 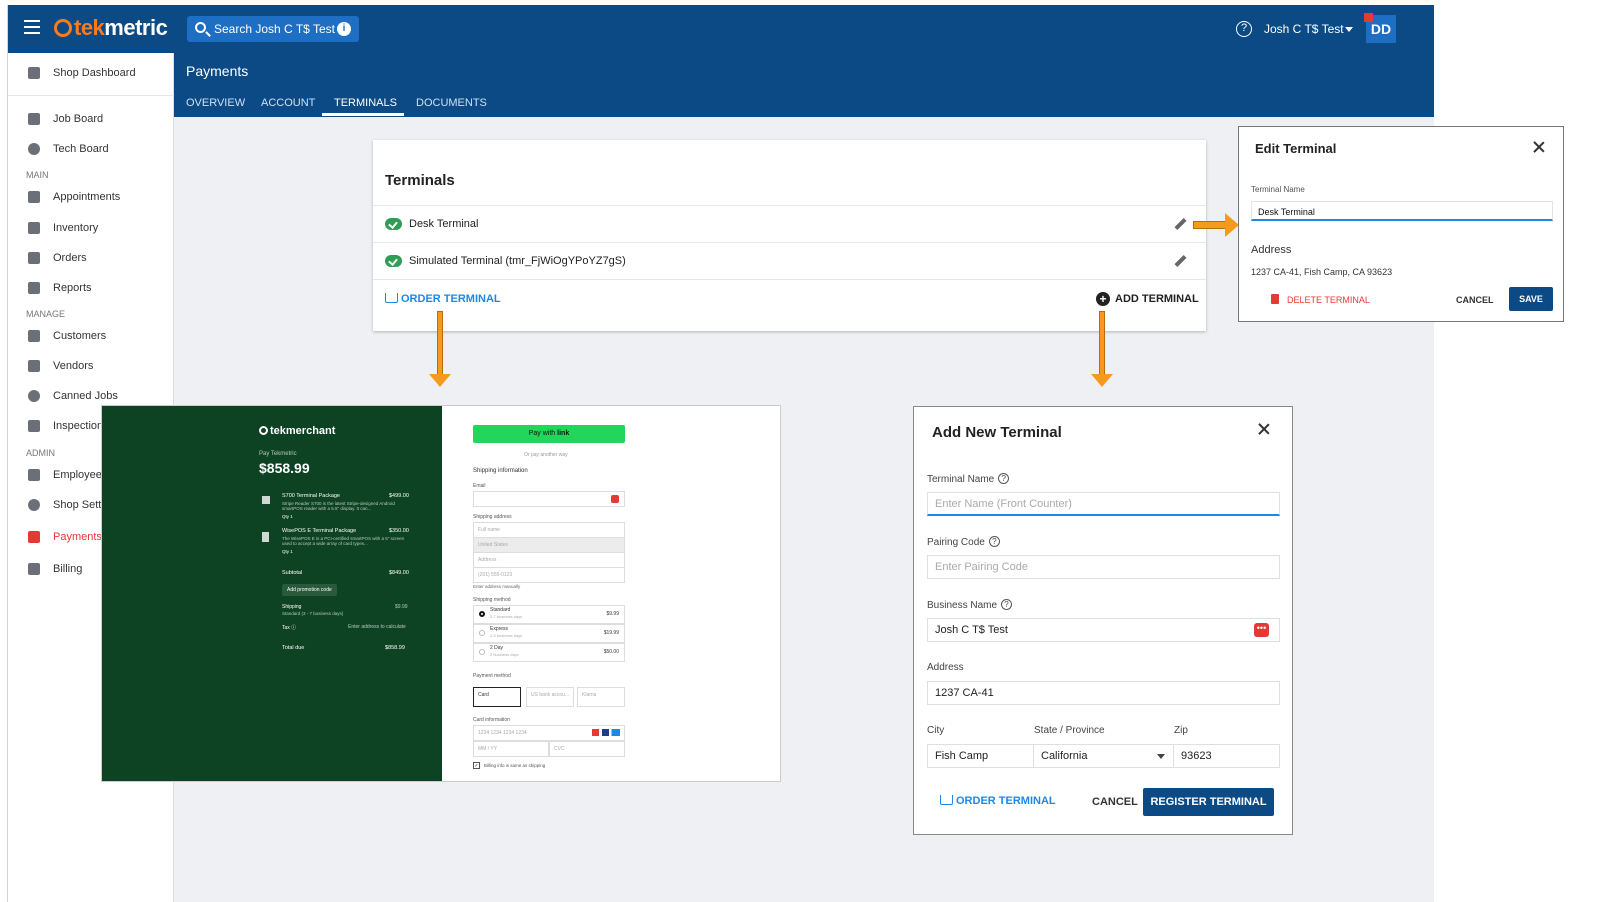 What do you see at coordinates (936, 730) in the screenshot?
I see `city-label: City` at bounding box center [936, 730].